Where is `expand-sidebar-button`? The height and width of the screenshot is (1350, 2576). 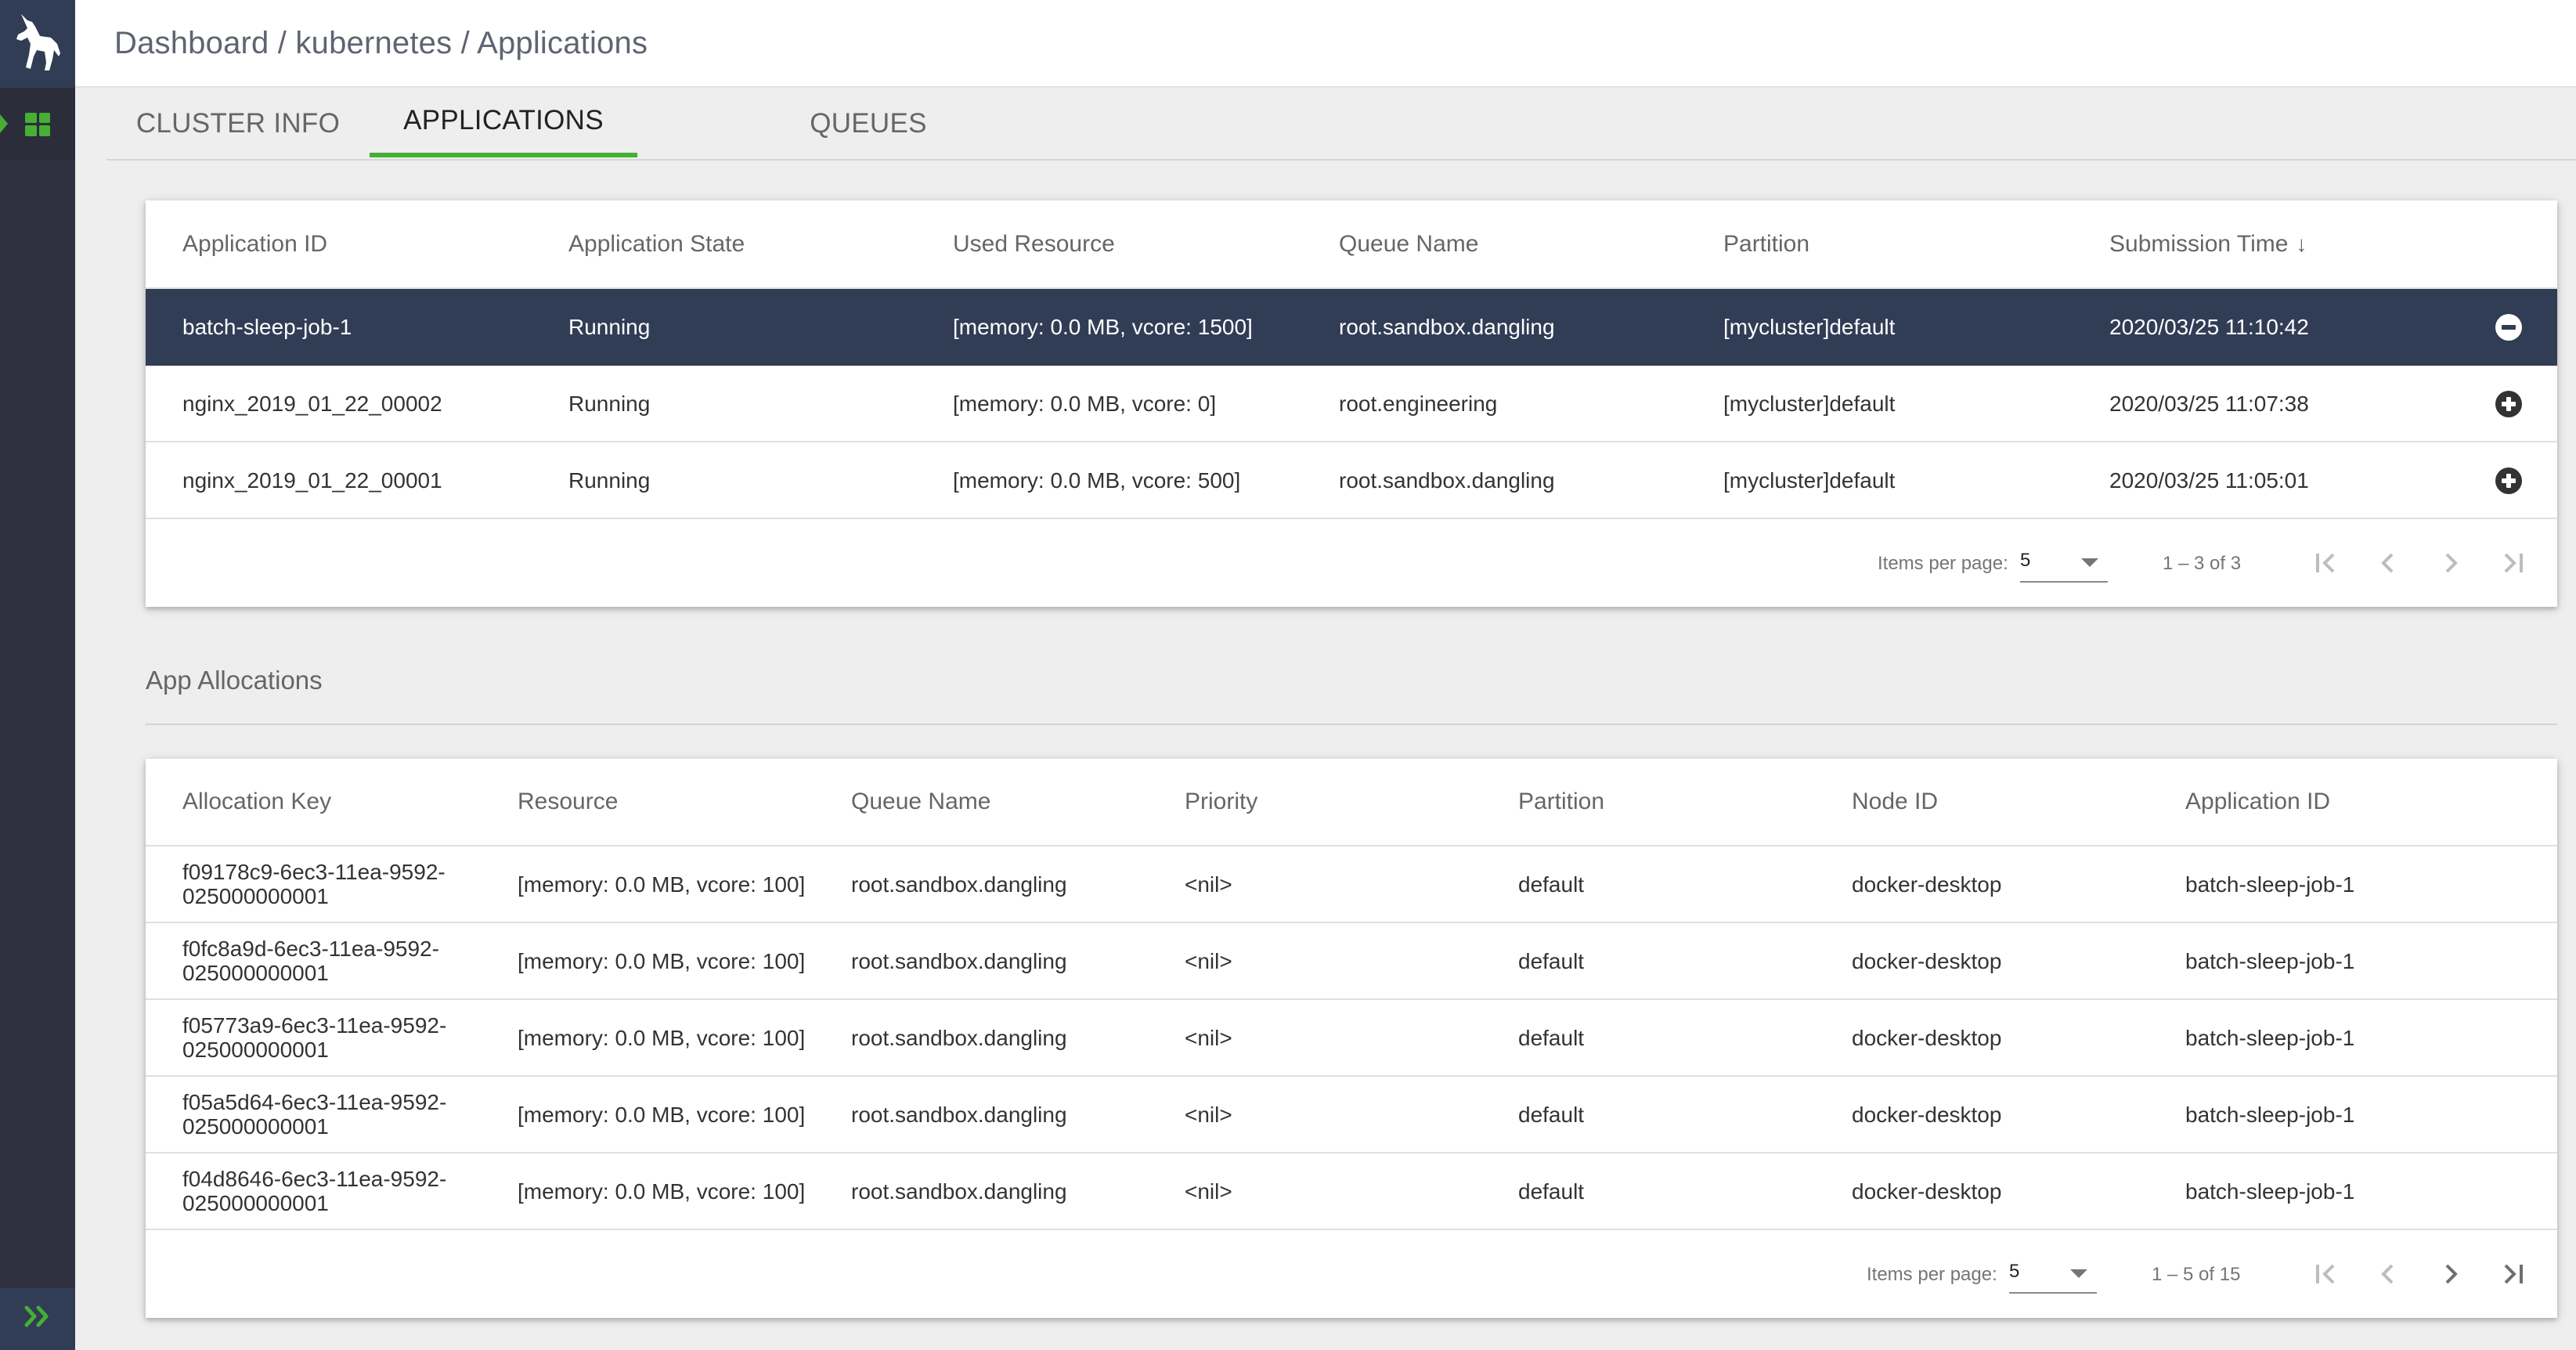
expand-sidebar-button is located at coordinates (37, 1319).